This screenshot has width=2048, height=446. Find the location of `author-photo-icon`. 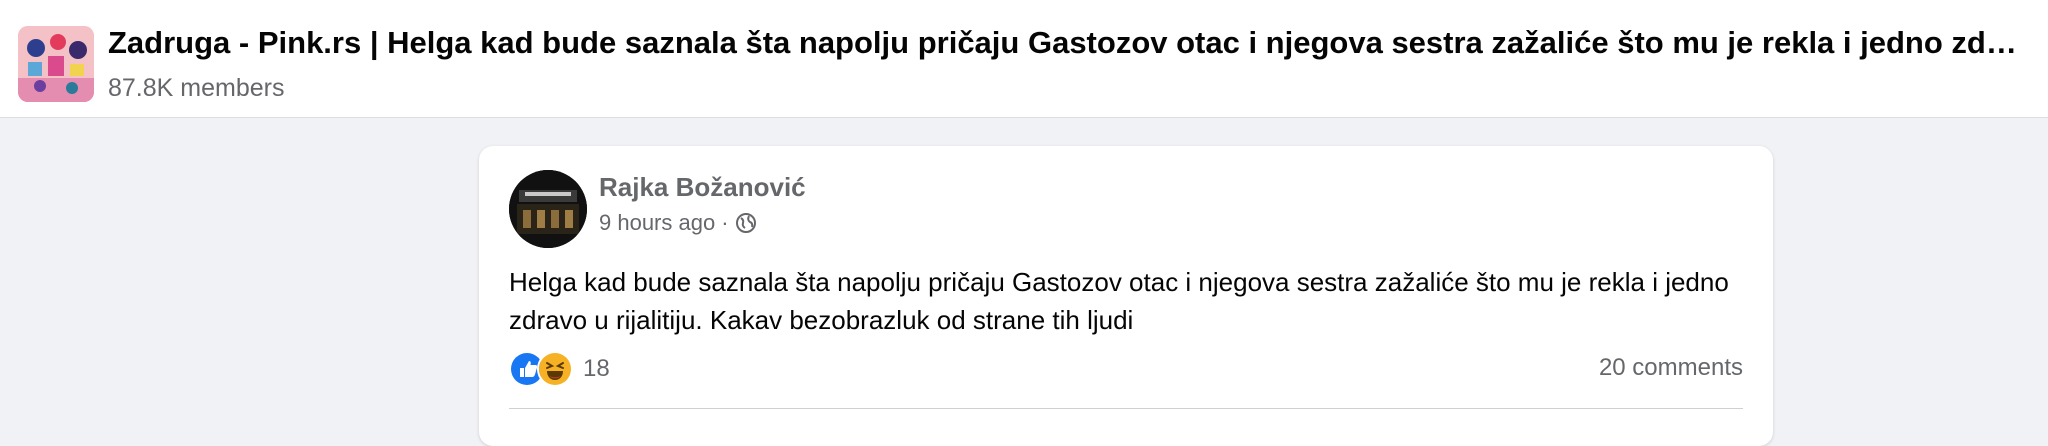

author-photo-icon is located at coordinates (548, 209).